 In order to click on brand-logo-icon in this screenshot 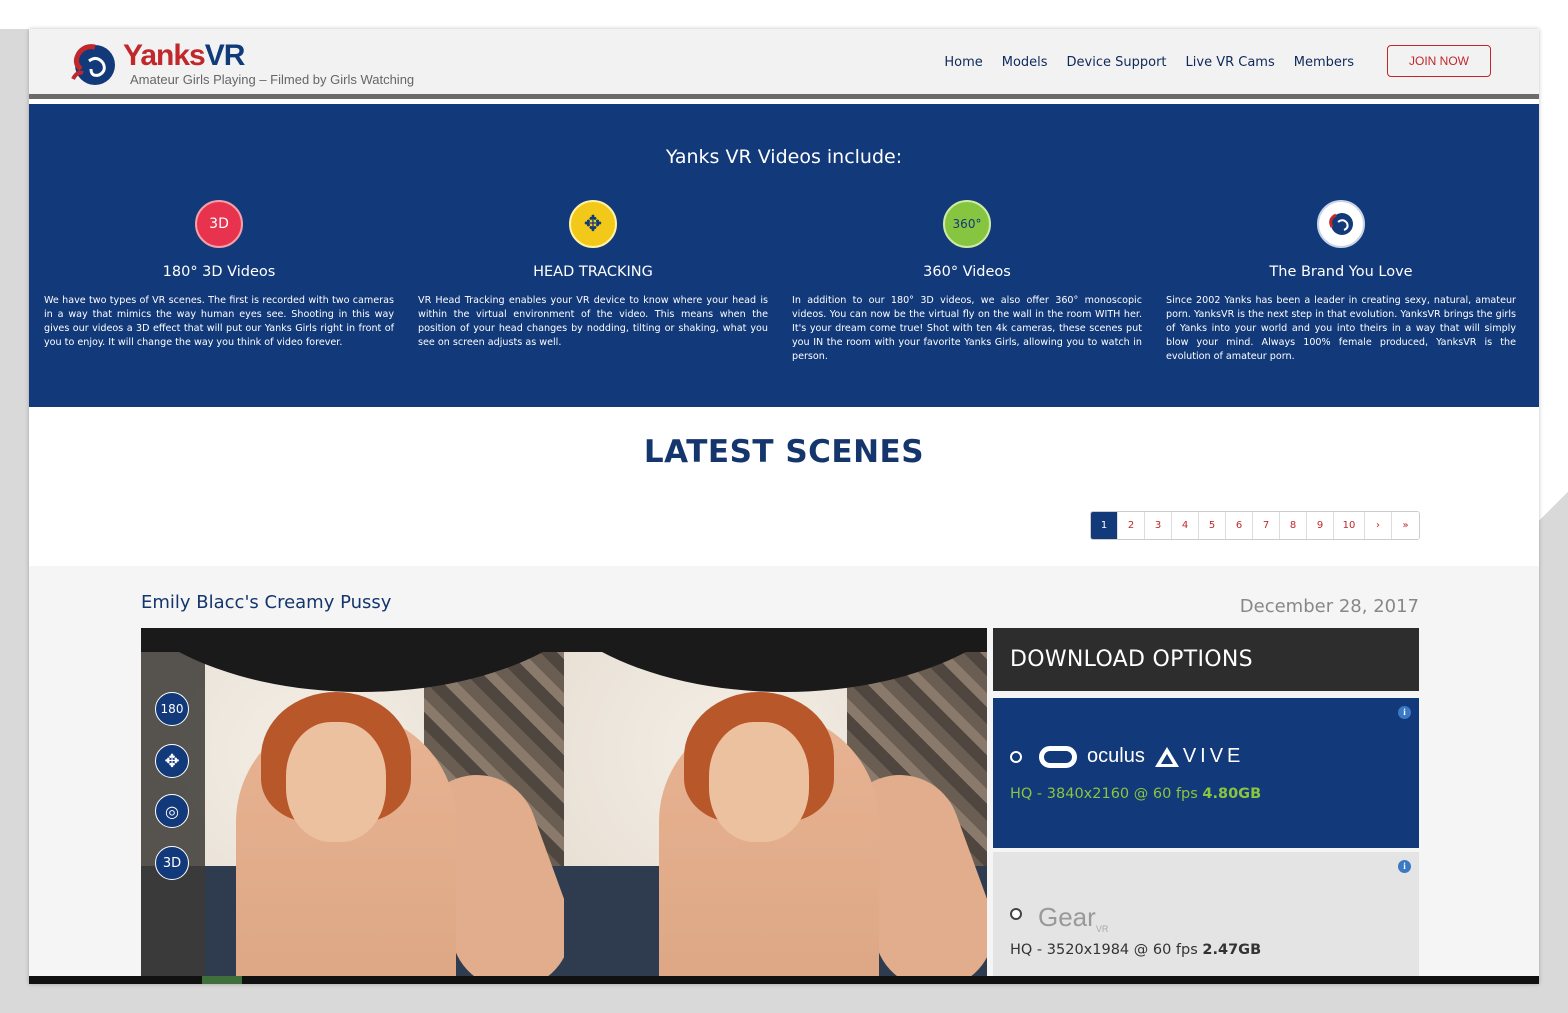, I will do `click(1341, 224)`.